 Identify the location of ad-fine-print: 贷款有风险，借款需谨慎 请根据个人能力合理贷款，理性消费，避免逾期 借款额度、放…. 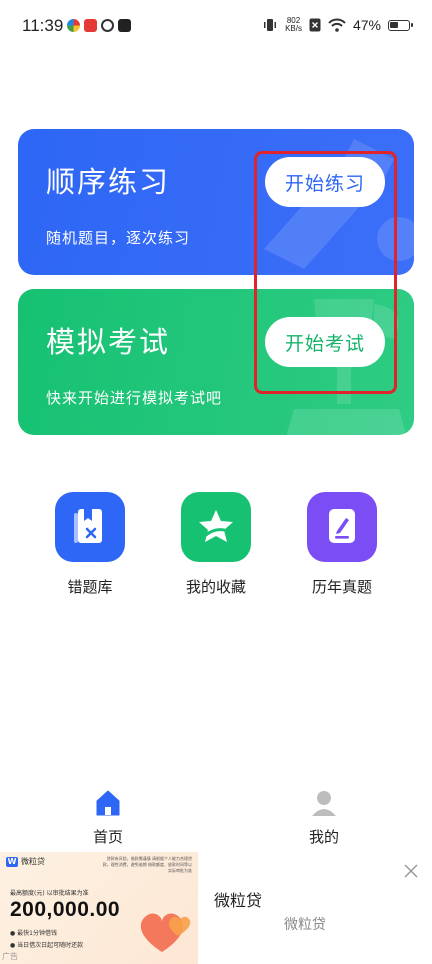
(147, 864).